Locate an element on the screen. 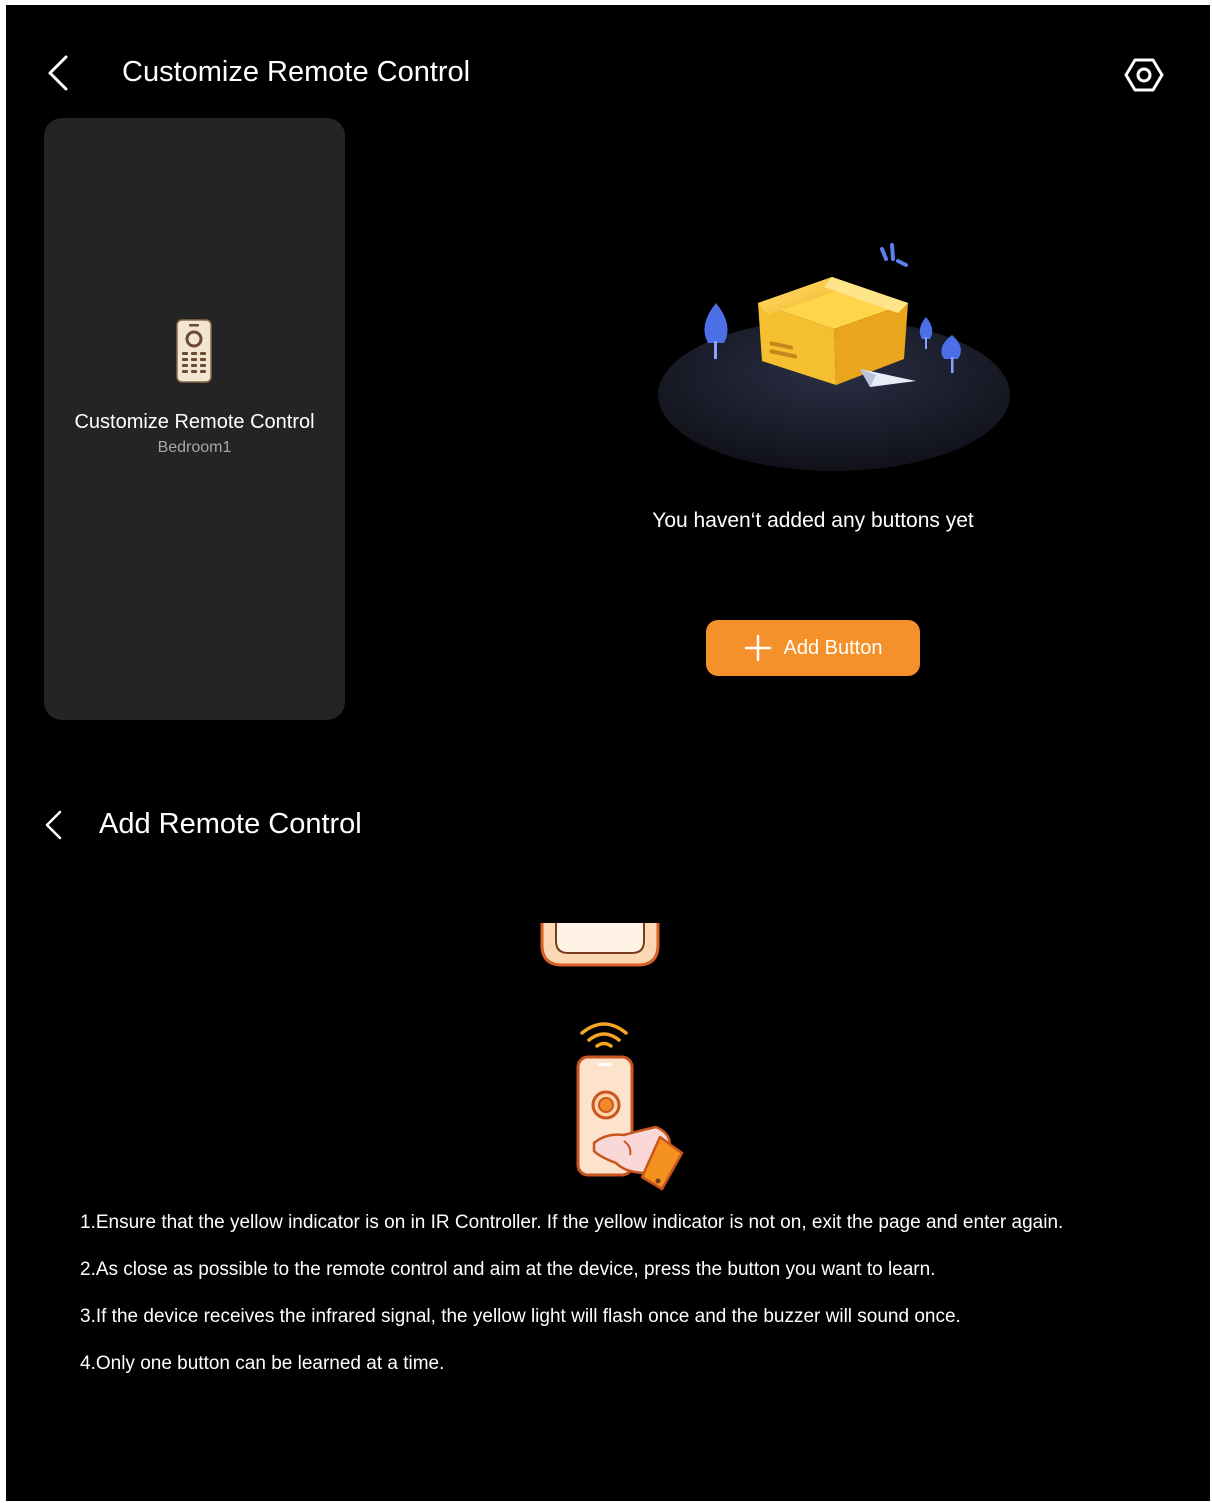 The width and height of the screenshot is (1212, 1503). remote-control-icon is located at coordinates (194, 351).